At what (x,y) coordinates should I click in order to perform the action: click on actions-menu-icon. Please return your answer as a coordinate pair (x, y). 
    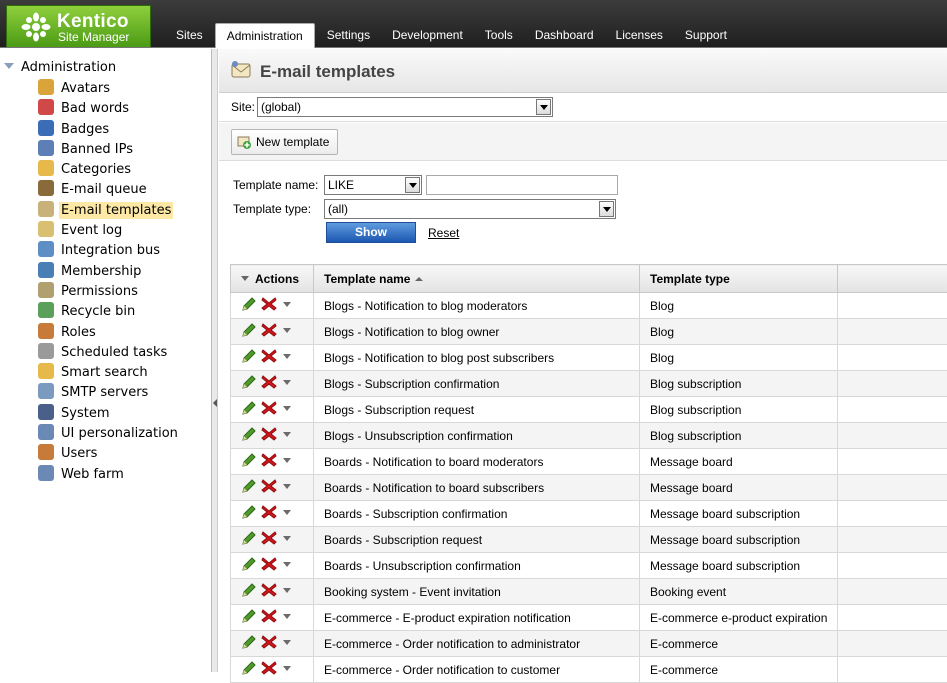
    Looking at the image, I should click on (245, 278).